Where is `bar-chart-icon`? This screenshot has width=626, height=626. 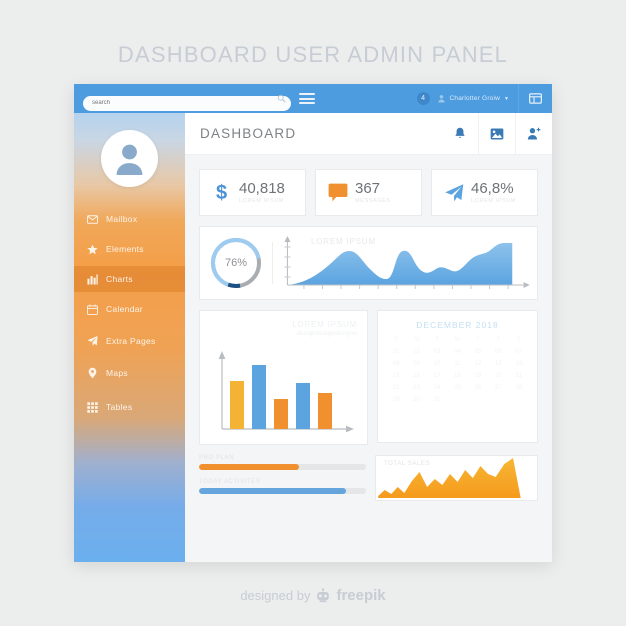
bar-chart-icon is located at coordinates (92, 279).